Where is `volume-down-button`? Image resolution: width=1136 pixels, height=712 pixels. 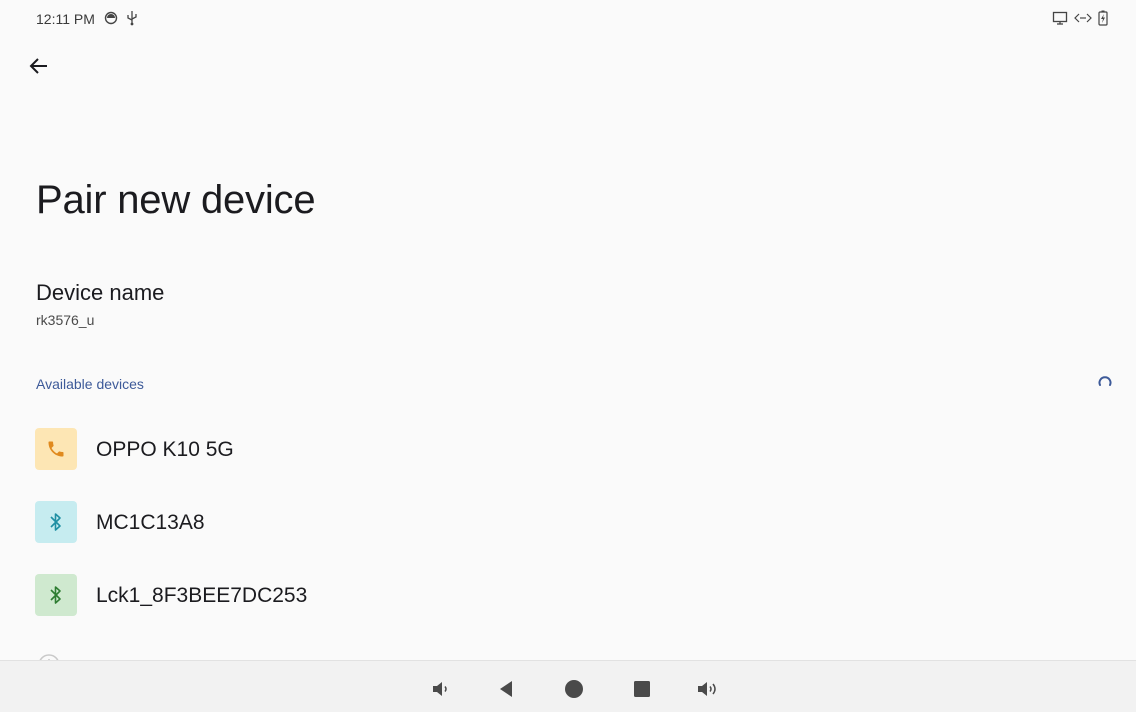 volume-down-button is located at coordinates (441, 689).